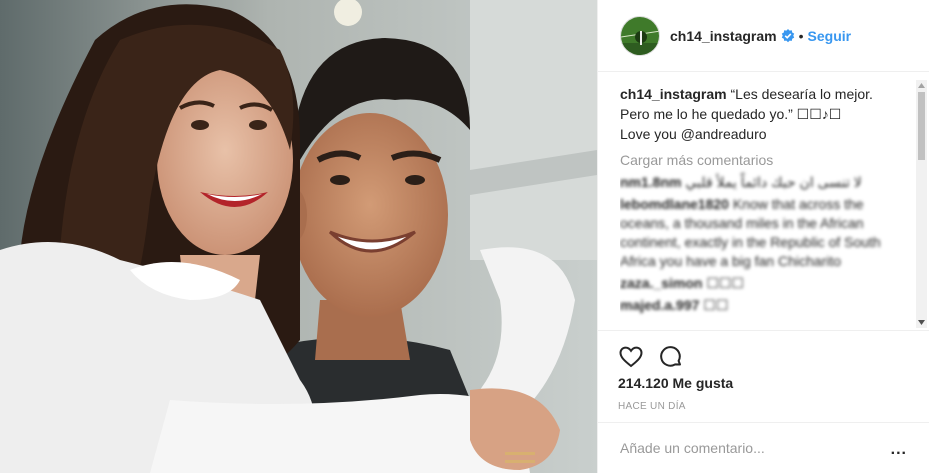 The width and height of the screenshot is (929, 473). Describe the element at coordinates (787, 35) in the screenshot. I see `verified-badge-icon` at that location.